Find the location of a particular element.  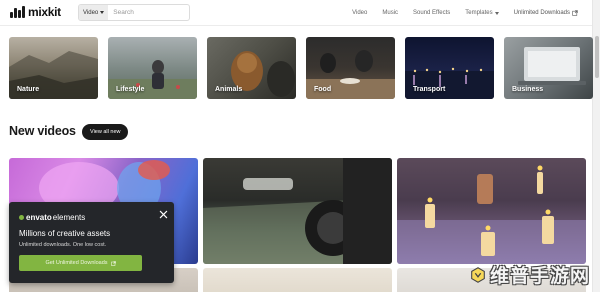

watermark-text: 维普手游网 is located at coordinates (539, 276).